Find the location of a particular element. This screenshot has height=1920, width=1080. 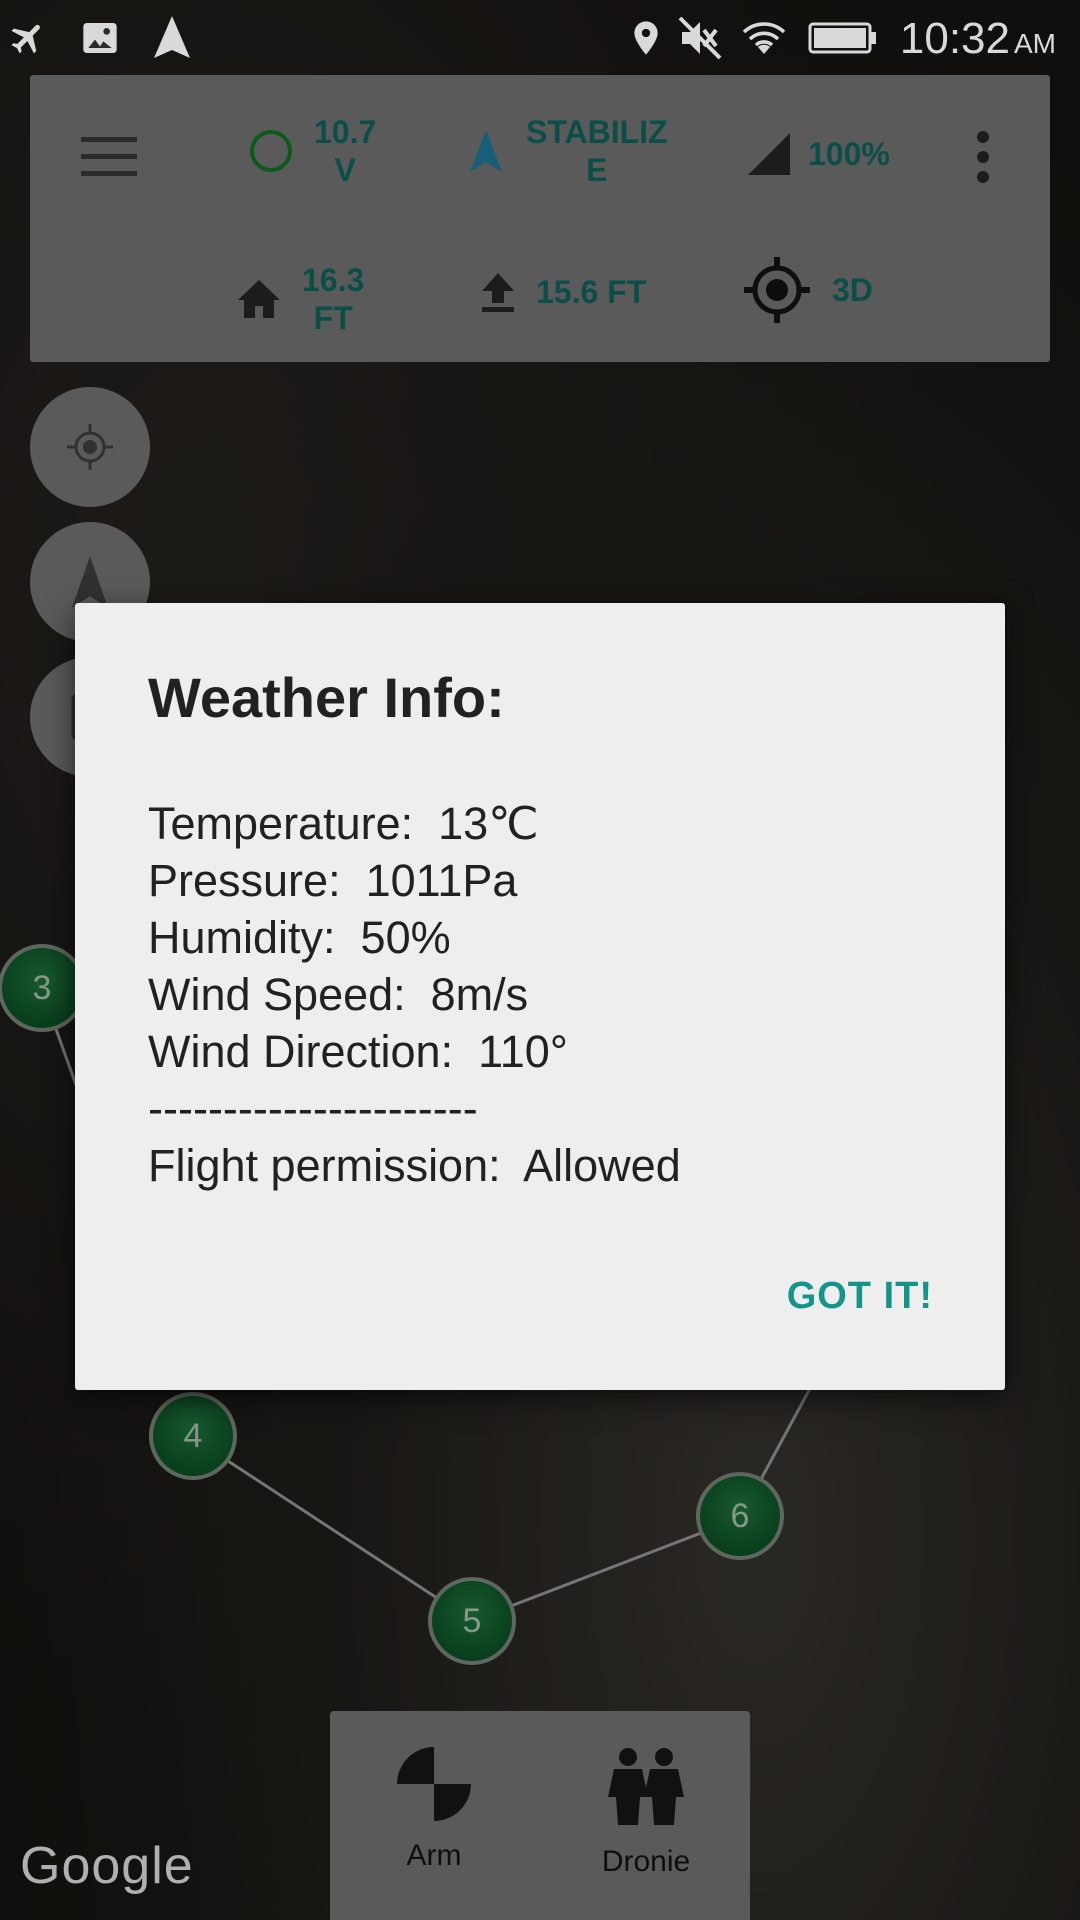

wind-direction-row: Wind Direction: 110° is located at coordinates (358, 1051).